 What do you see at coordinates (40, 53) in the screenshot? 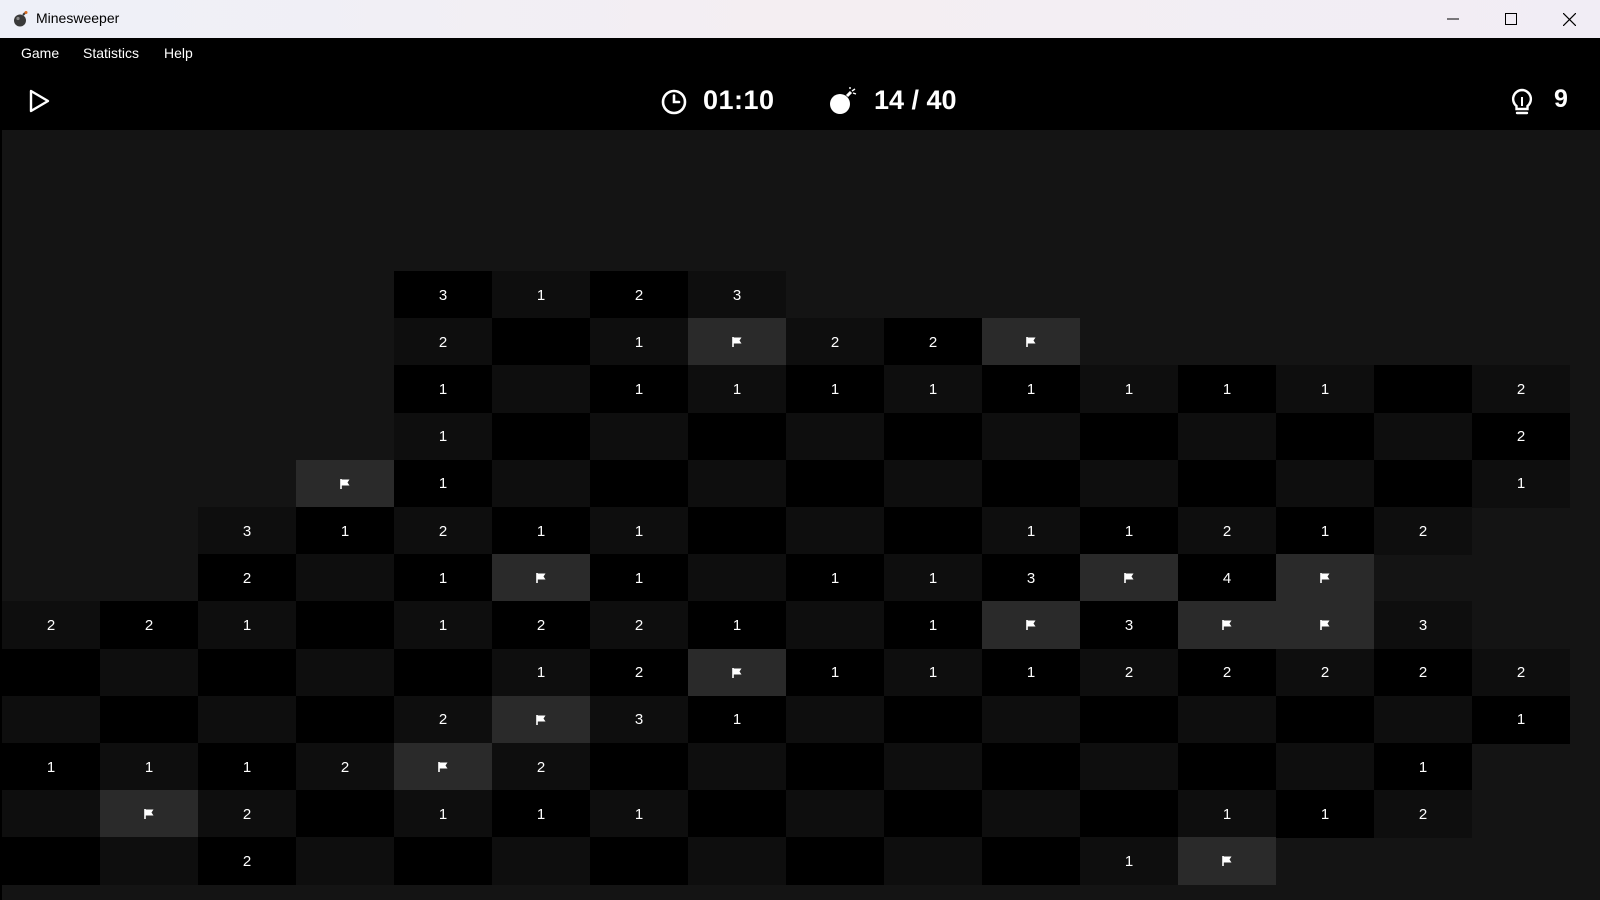
I see `menu-game: Game` at bounding box center [40, 53].